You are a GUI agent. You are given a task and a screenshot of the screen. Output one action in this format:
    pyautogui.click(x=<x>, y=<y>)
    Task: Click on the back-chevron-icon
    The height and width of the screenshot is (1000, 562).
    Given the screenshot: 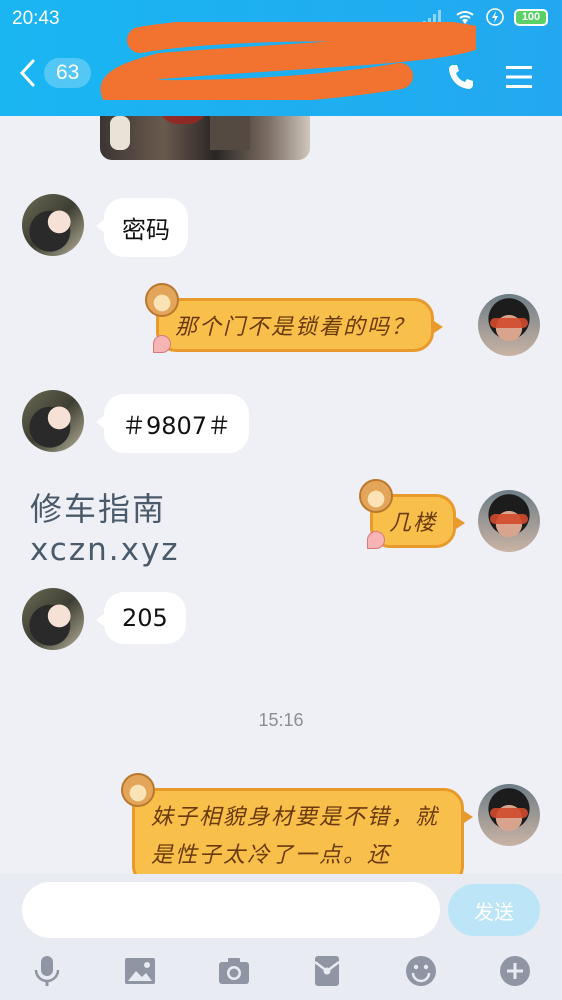 What is the action you would take?
    pyautogui.click(x=27, y=73)
    